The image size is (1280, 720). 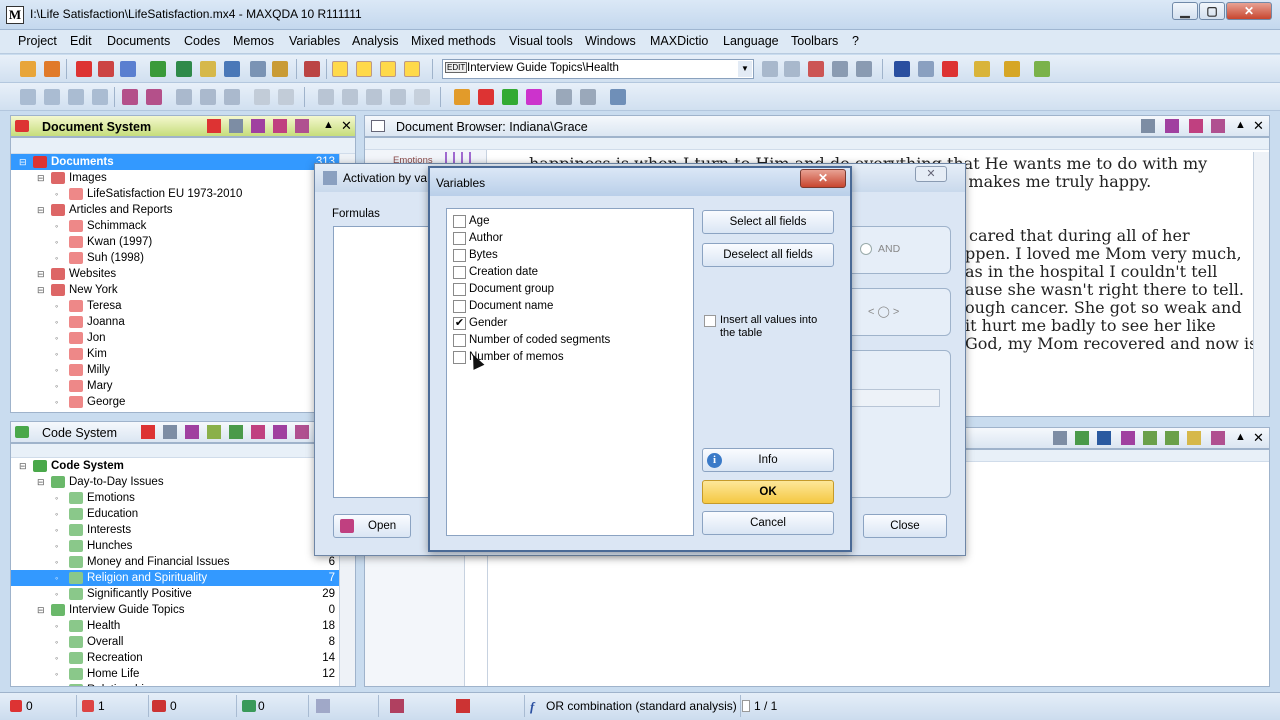 I want to click on colors-icon, so click(x=462, y=97).